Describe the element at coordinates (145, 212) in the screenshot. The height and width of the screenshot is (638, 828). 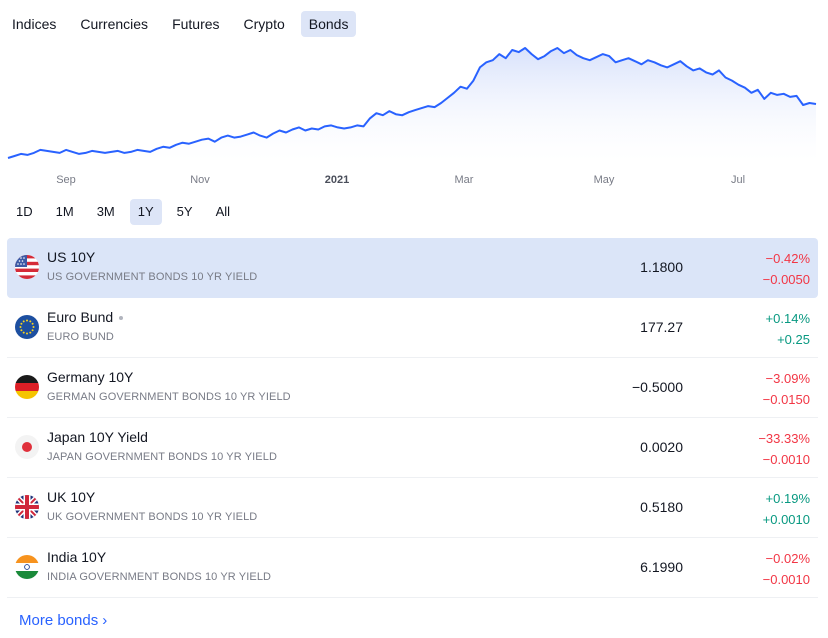
I see `range-1y: 1Y` at that location.